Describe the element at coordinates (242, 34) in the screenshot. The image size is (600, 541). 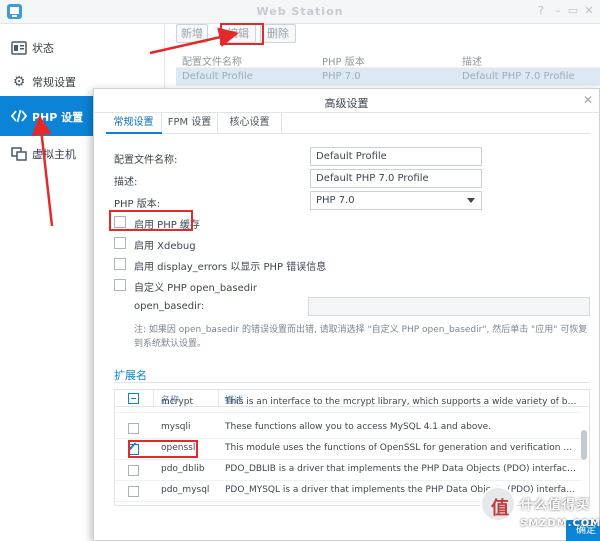
I see `highlight-edit-button` at that location.